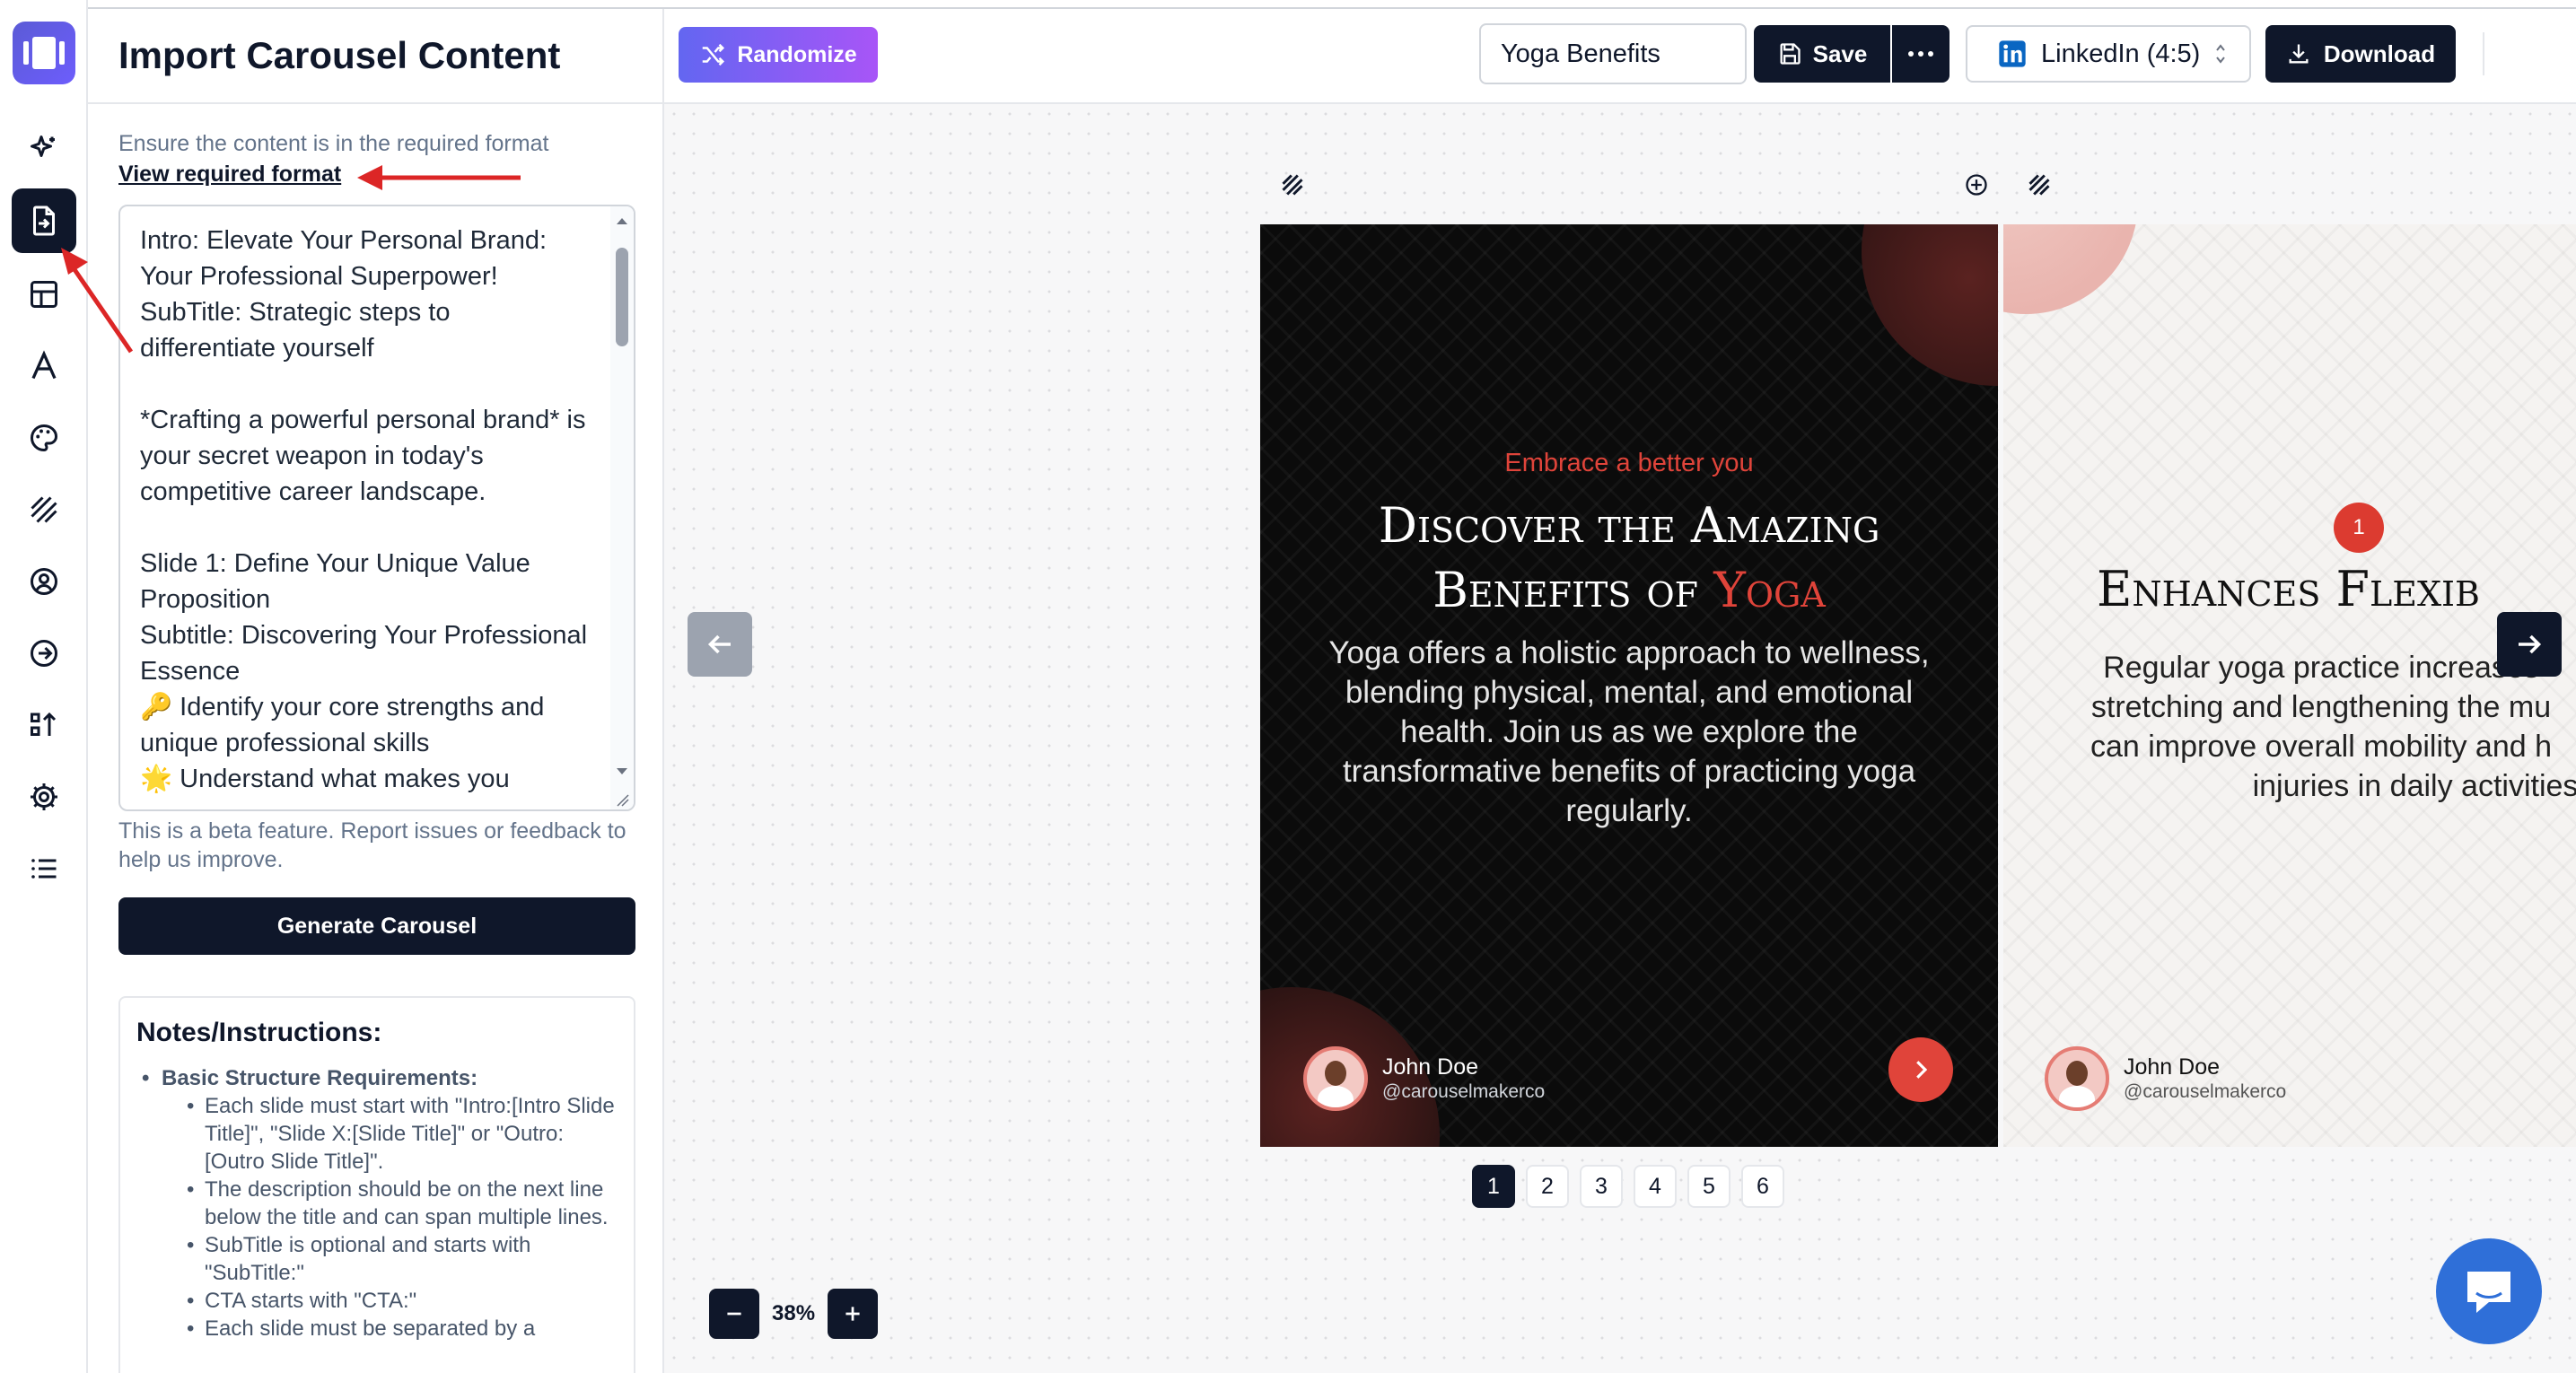 Image resolution: width=2576 pixels, height=1373 pixels. What do you see at coordinates (1601, 1186) in the screenshot?
I see `page-button-3: 3` at bounding box center [1601, 1186].